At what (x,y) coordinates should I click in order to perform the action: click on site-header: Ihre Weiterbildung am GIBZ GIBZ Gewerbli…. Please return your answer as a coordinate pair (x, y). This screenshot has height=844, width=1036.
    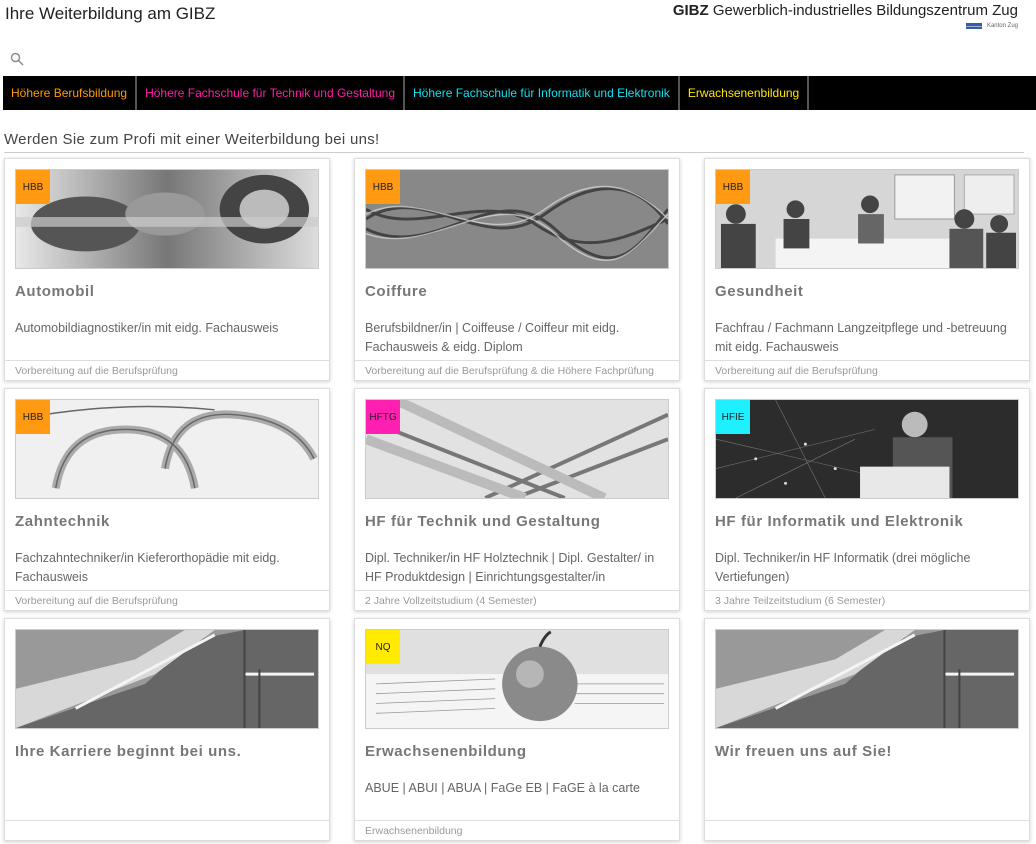
    Looking at the image, I should click on (518, 38).